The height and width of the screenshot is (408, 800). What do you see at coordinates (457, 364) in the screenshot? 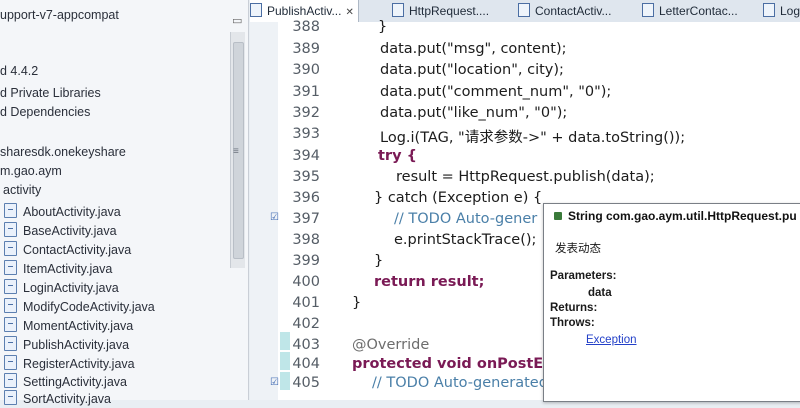
I see `code-line: protected void onPostExe` at bounding box center [457, 364].